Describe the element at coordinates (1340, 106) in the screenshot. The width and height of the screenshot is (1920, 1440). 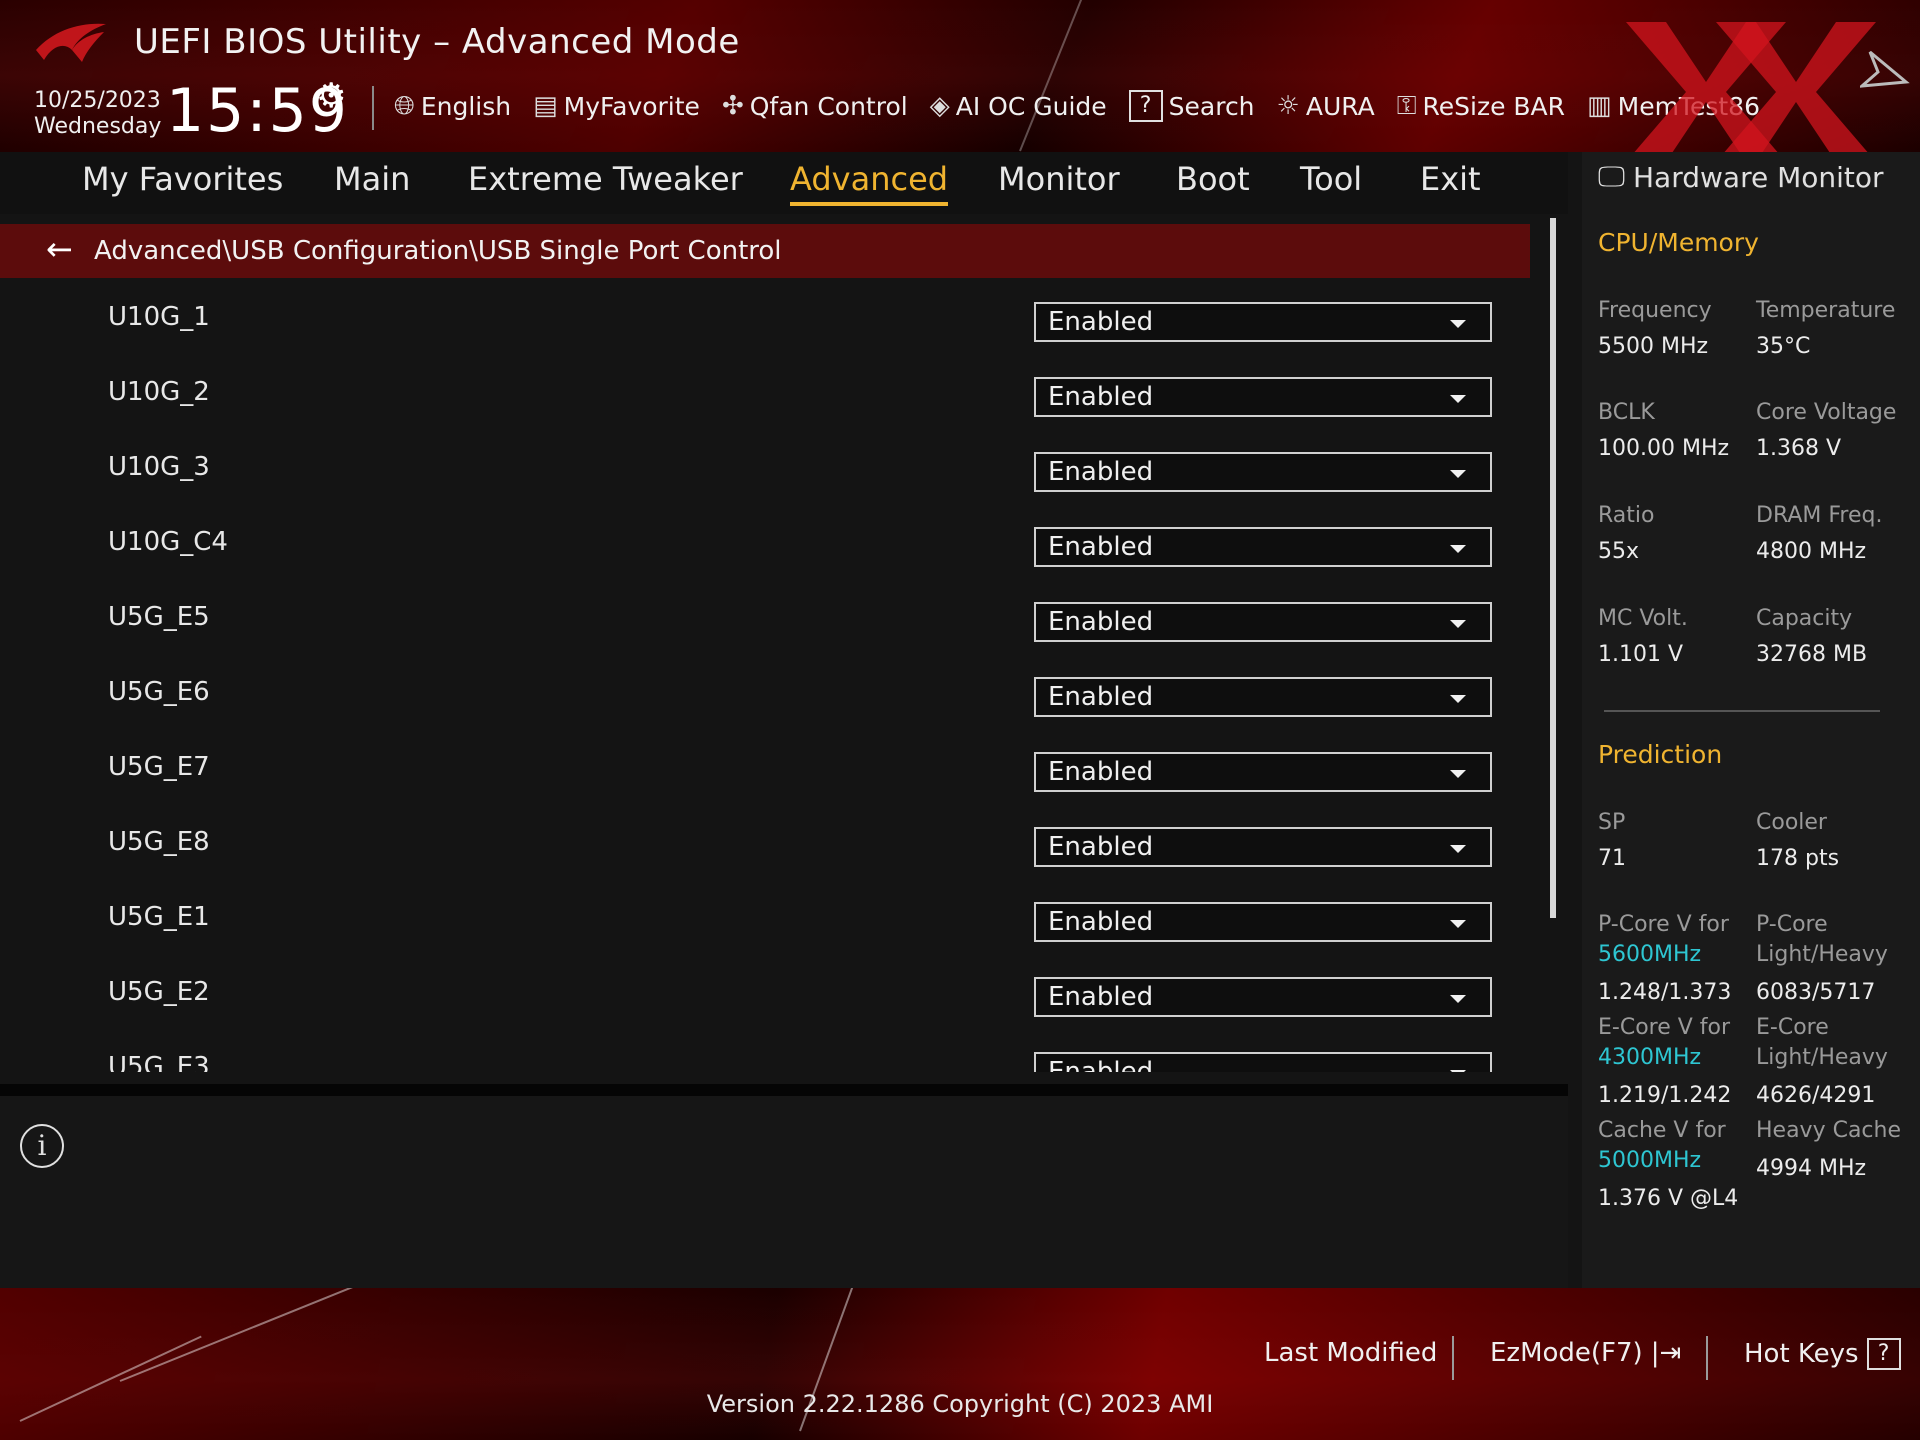
I see `aura-label: AURA` at that location.